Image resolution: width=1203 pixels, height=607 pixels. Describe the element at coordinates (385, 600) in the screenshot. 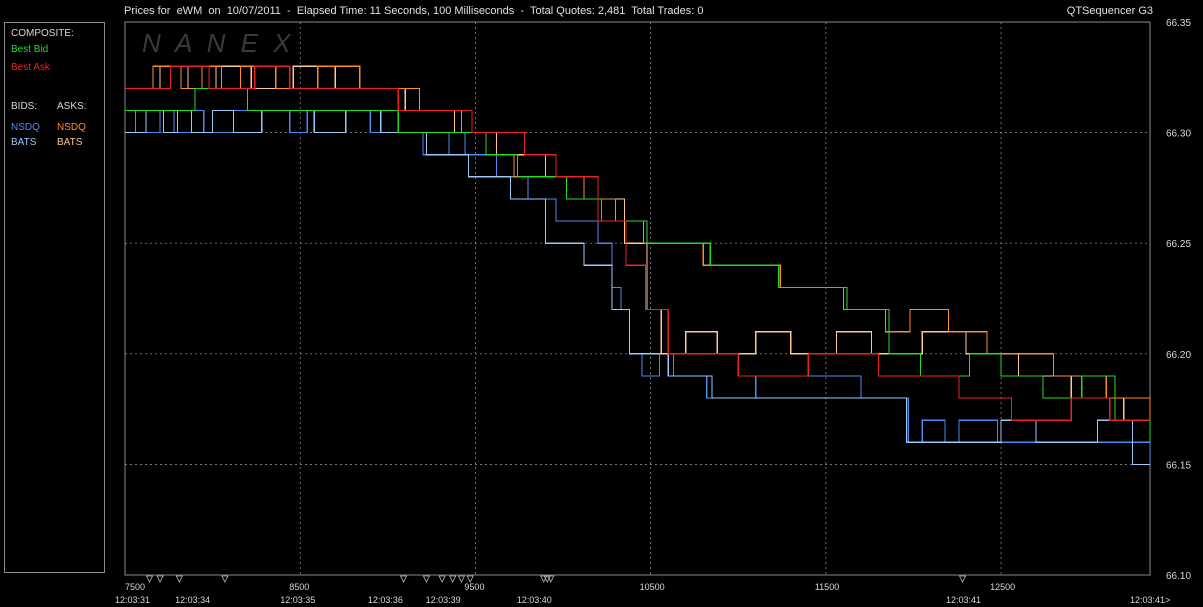

I see `time-label: 12:03:36` at that location.